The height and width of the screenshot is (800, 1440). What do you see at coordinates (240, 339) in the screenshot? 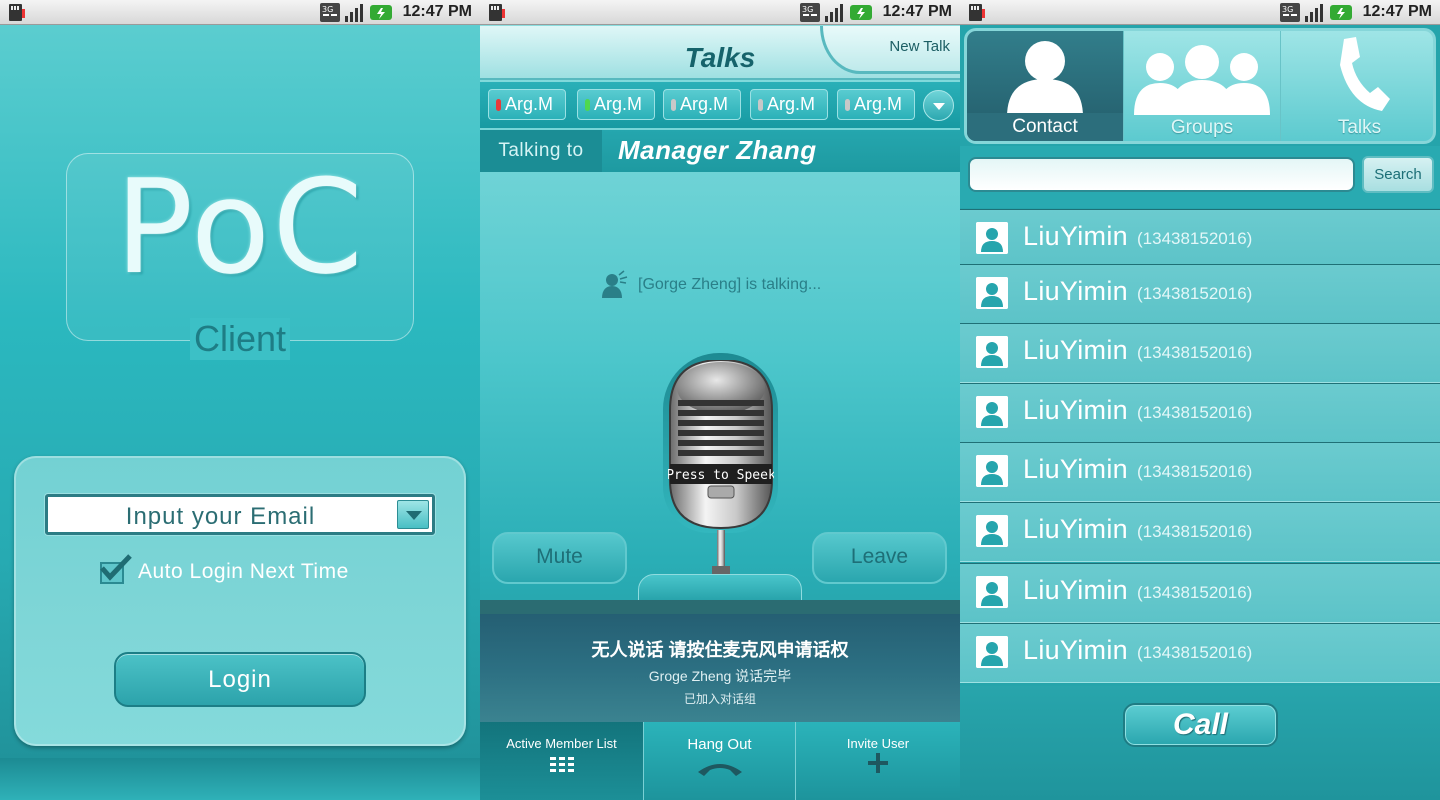
I see `app-logo-subtitle: Client` at bounding box center [240, 339].